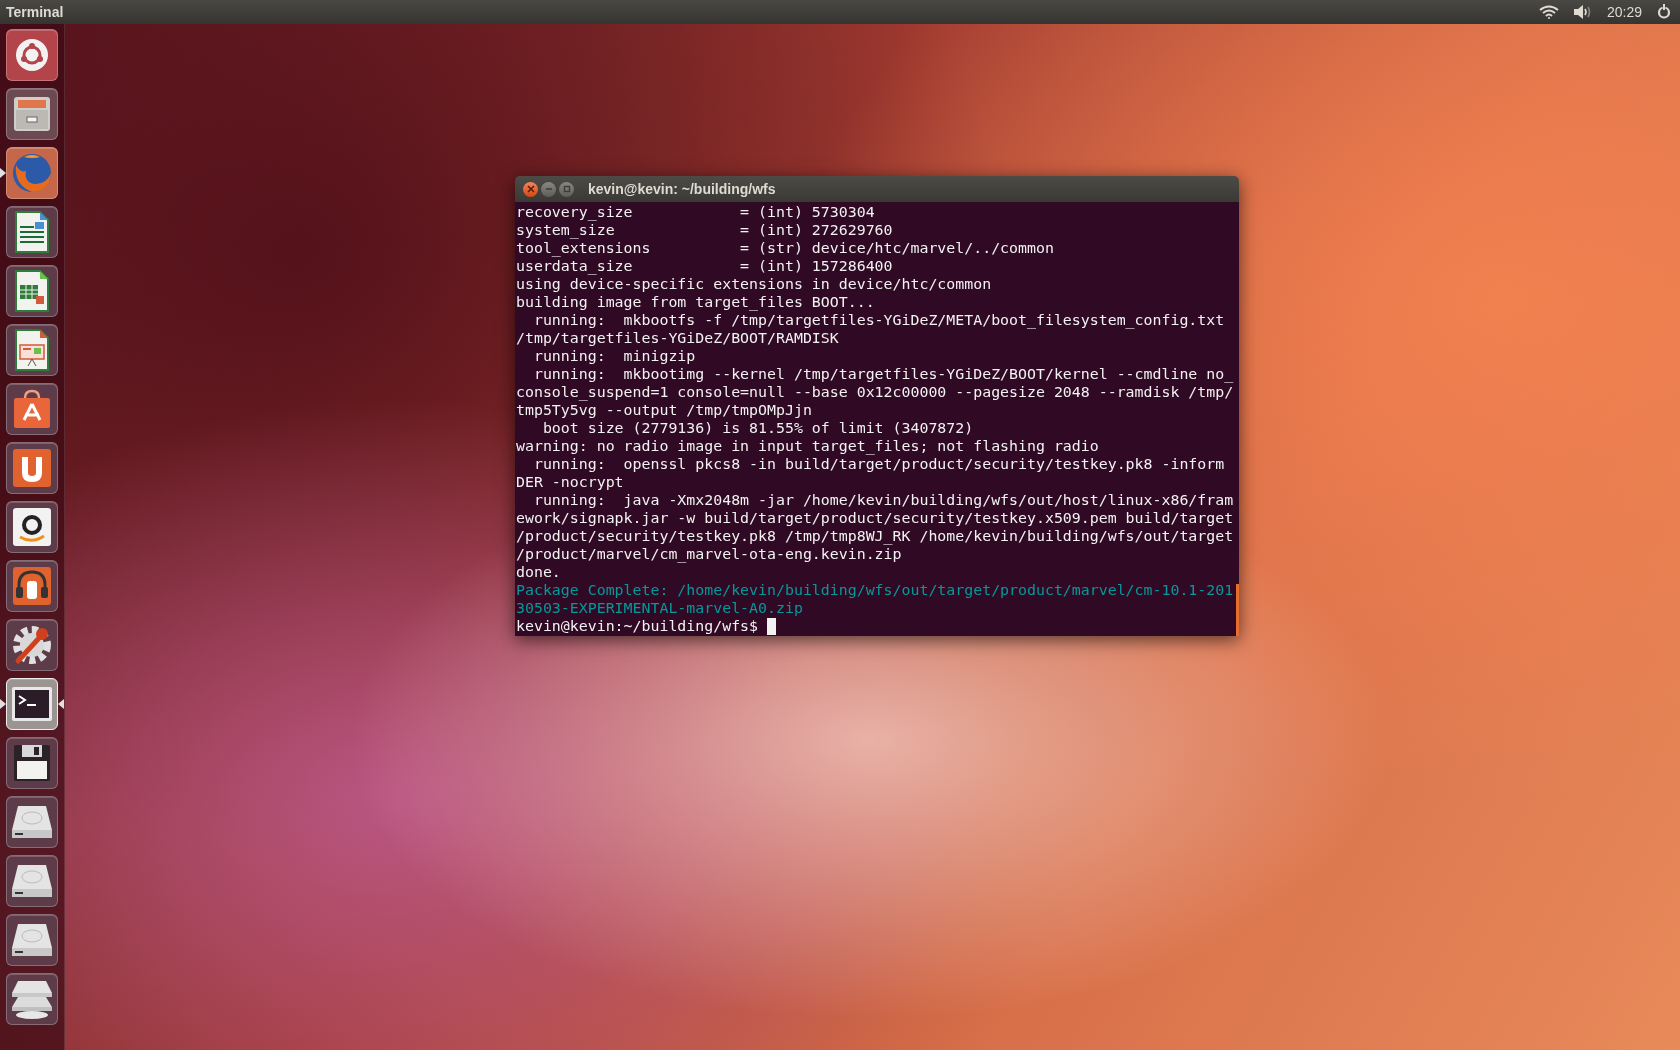  What do you see at coordinates (32, 114) in the screenshot?
I see `file-cabinet-icon` at bounding box center [32, 114].